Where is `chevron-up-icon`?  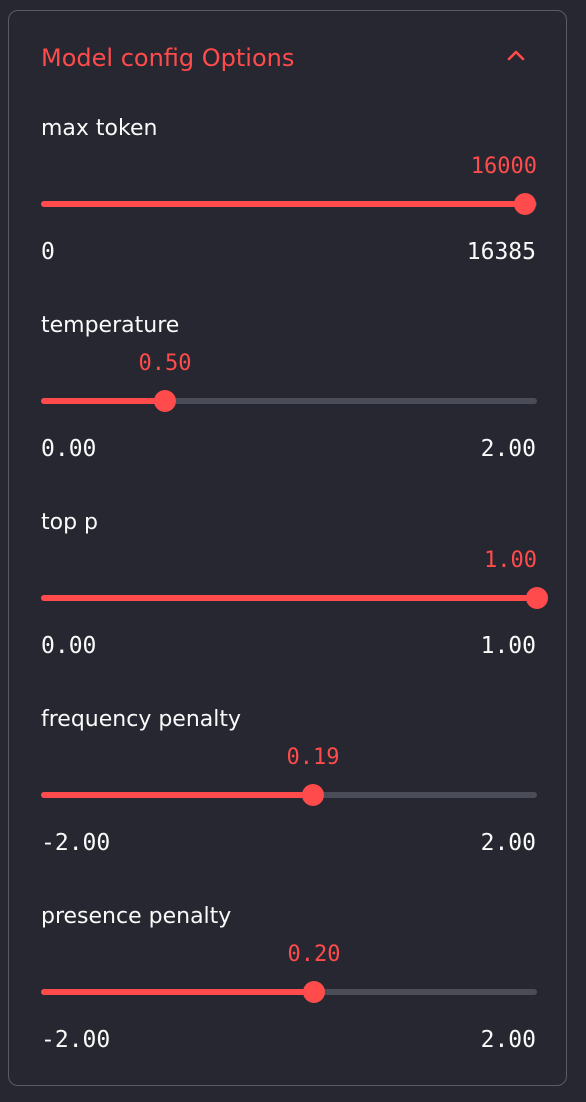 chevron-up-icon is located at coordinates (516, 56).